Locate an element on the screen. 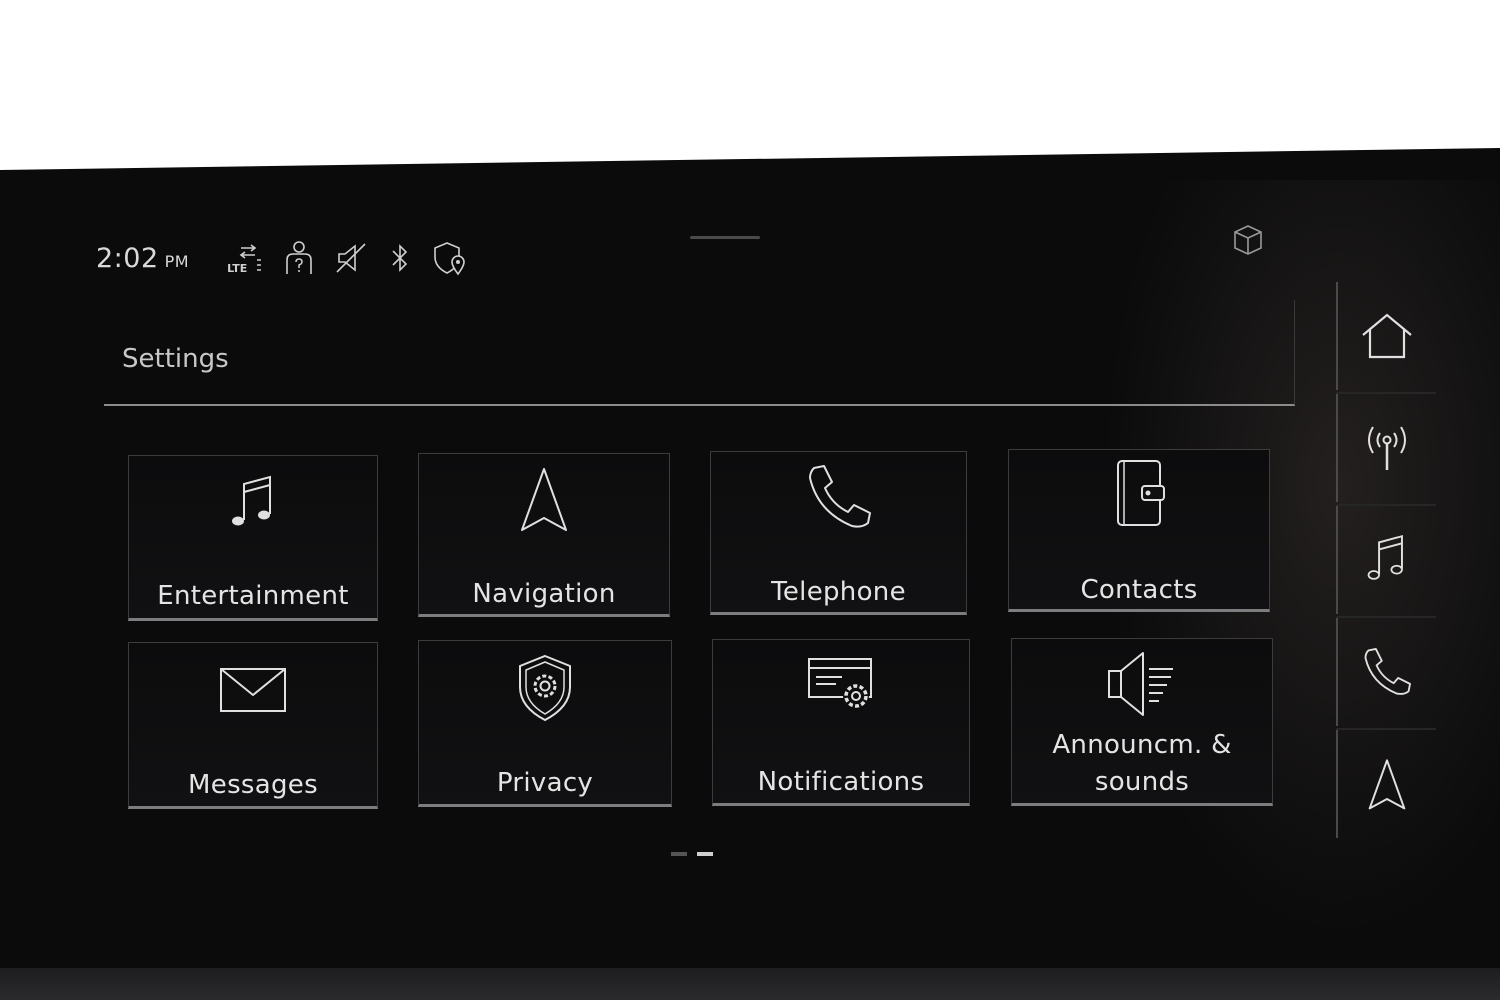 The height and width of the screenshot is (1000, 1500). tile-label-line2: sounds is located at coordinates (1142, 782).